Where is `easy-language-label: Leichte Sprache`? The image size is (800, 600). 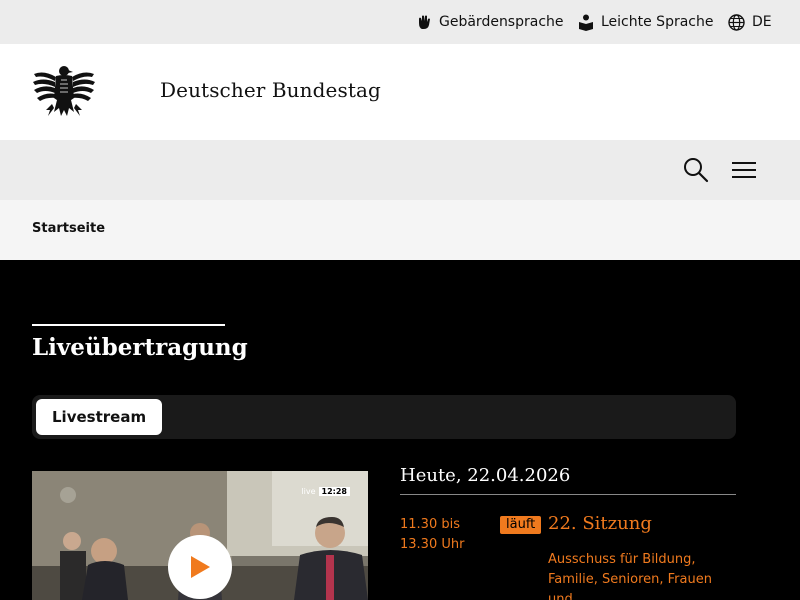 easy-language-label: Leichte Sprache is located at coordinates (657, 22).